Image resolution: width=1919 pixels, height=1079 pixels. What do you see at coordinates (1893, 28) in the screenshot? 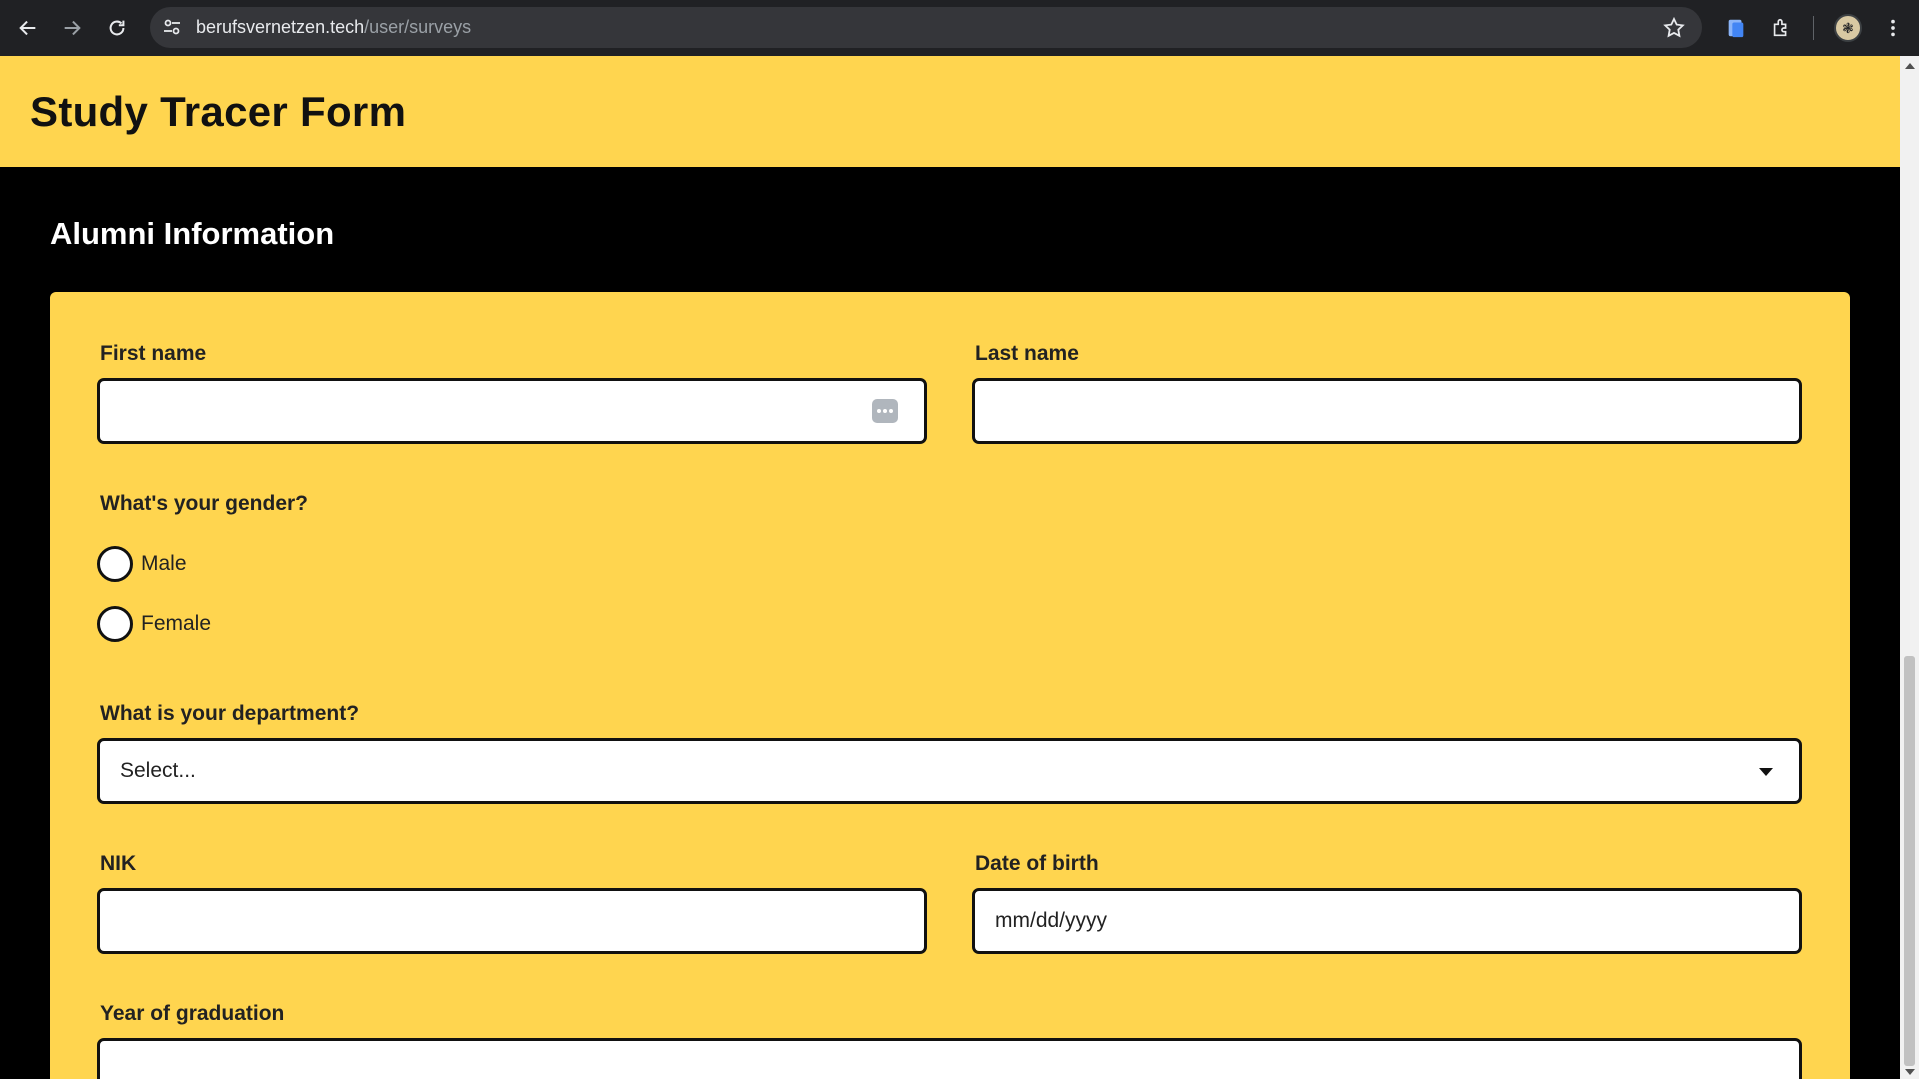
I see `kebab-menu-icon` at bounding box center [1893, 28].